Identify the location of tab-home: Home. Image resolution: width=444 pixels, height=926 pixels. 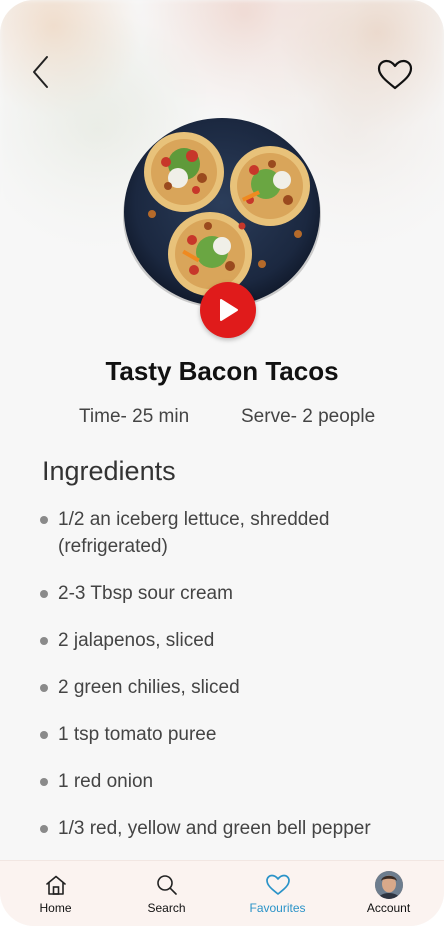
(56, 888).